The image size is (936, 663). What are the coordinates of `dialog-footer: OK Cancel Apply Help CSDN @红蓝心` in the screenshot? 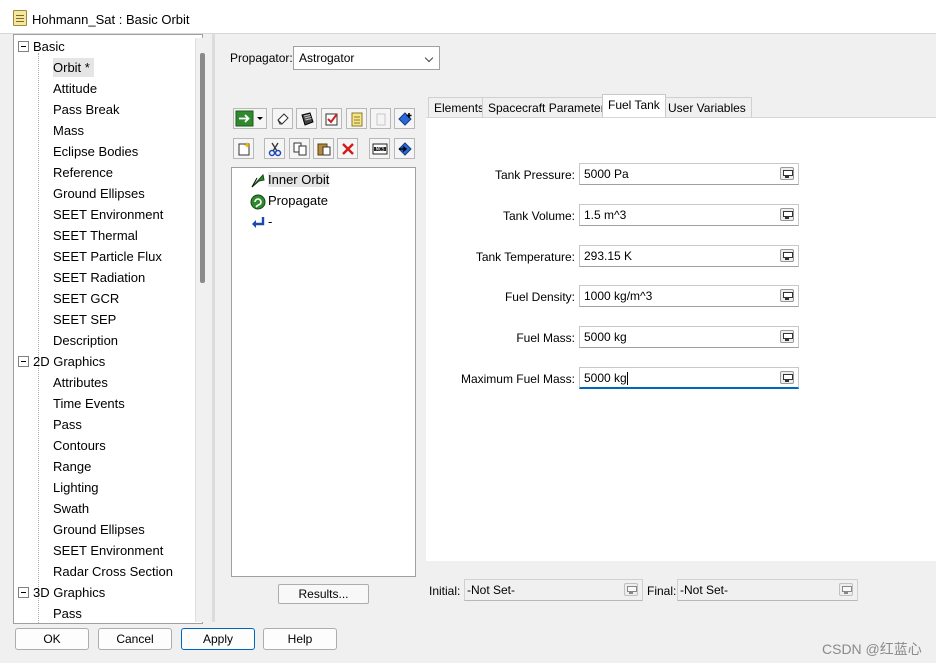 It's located at (468, 643).